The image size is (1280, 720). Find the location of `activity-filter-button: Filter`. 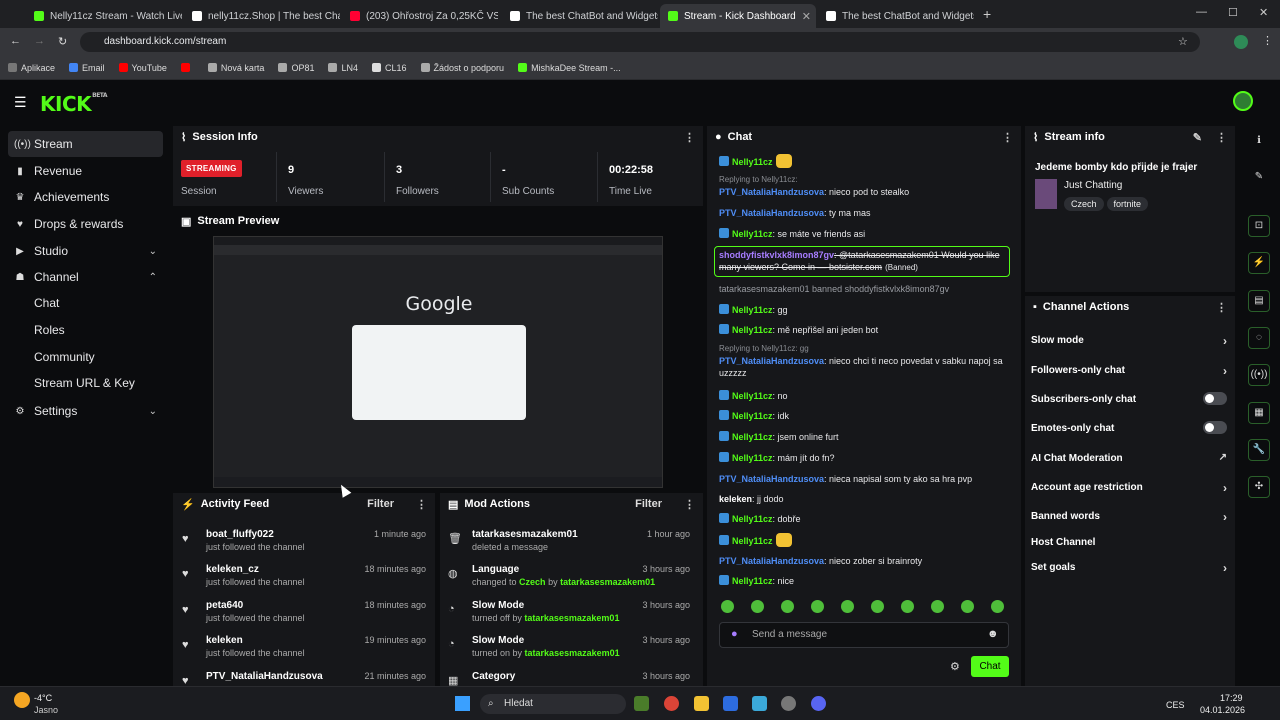

activity-filter-button: Filter is located at coordinates (380, 504).